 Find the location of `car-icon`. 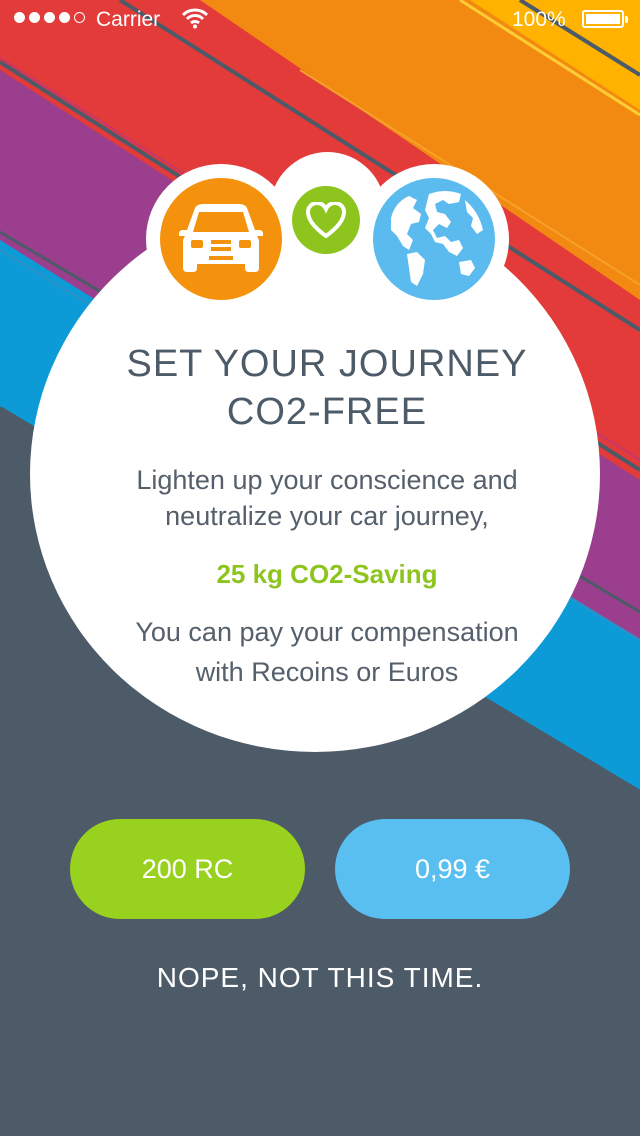

car-icon is located at coordinates (221, 239).